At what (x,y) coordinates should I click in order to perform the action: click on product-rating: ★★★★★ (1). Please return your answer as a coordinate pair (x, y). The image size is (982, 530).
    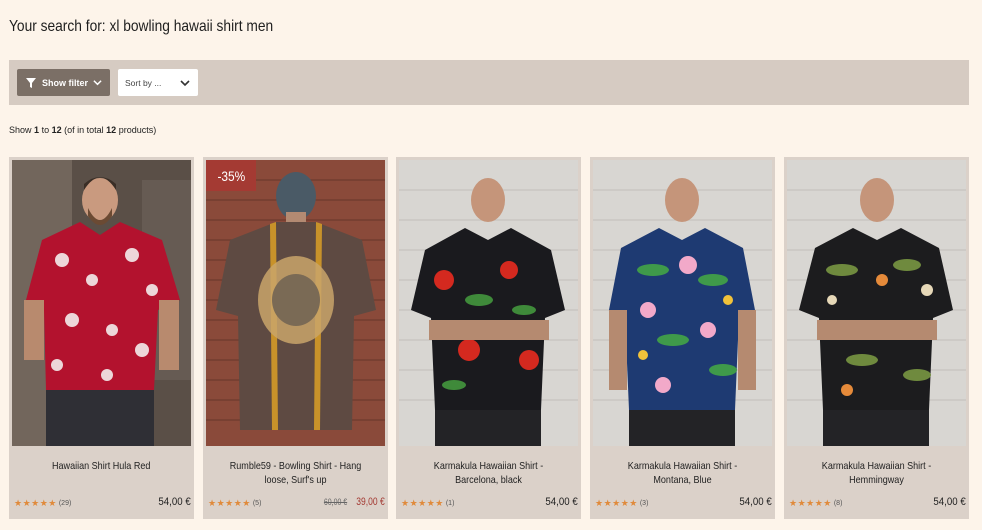
    Looking at the image, I should click on (427, 503).